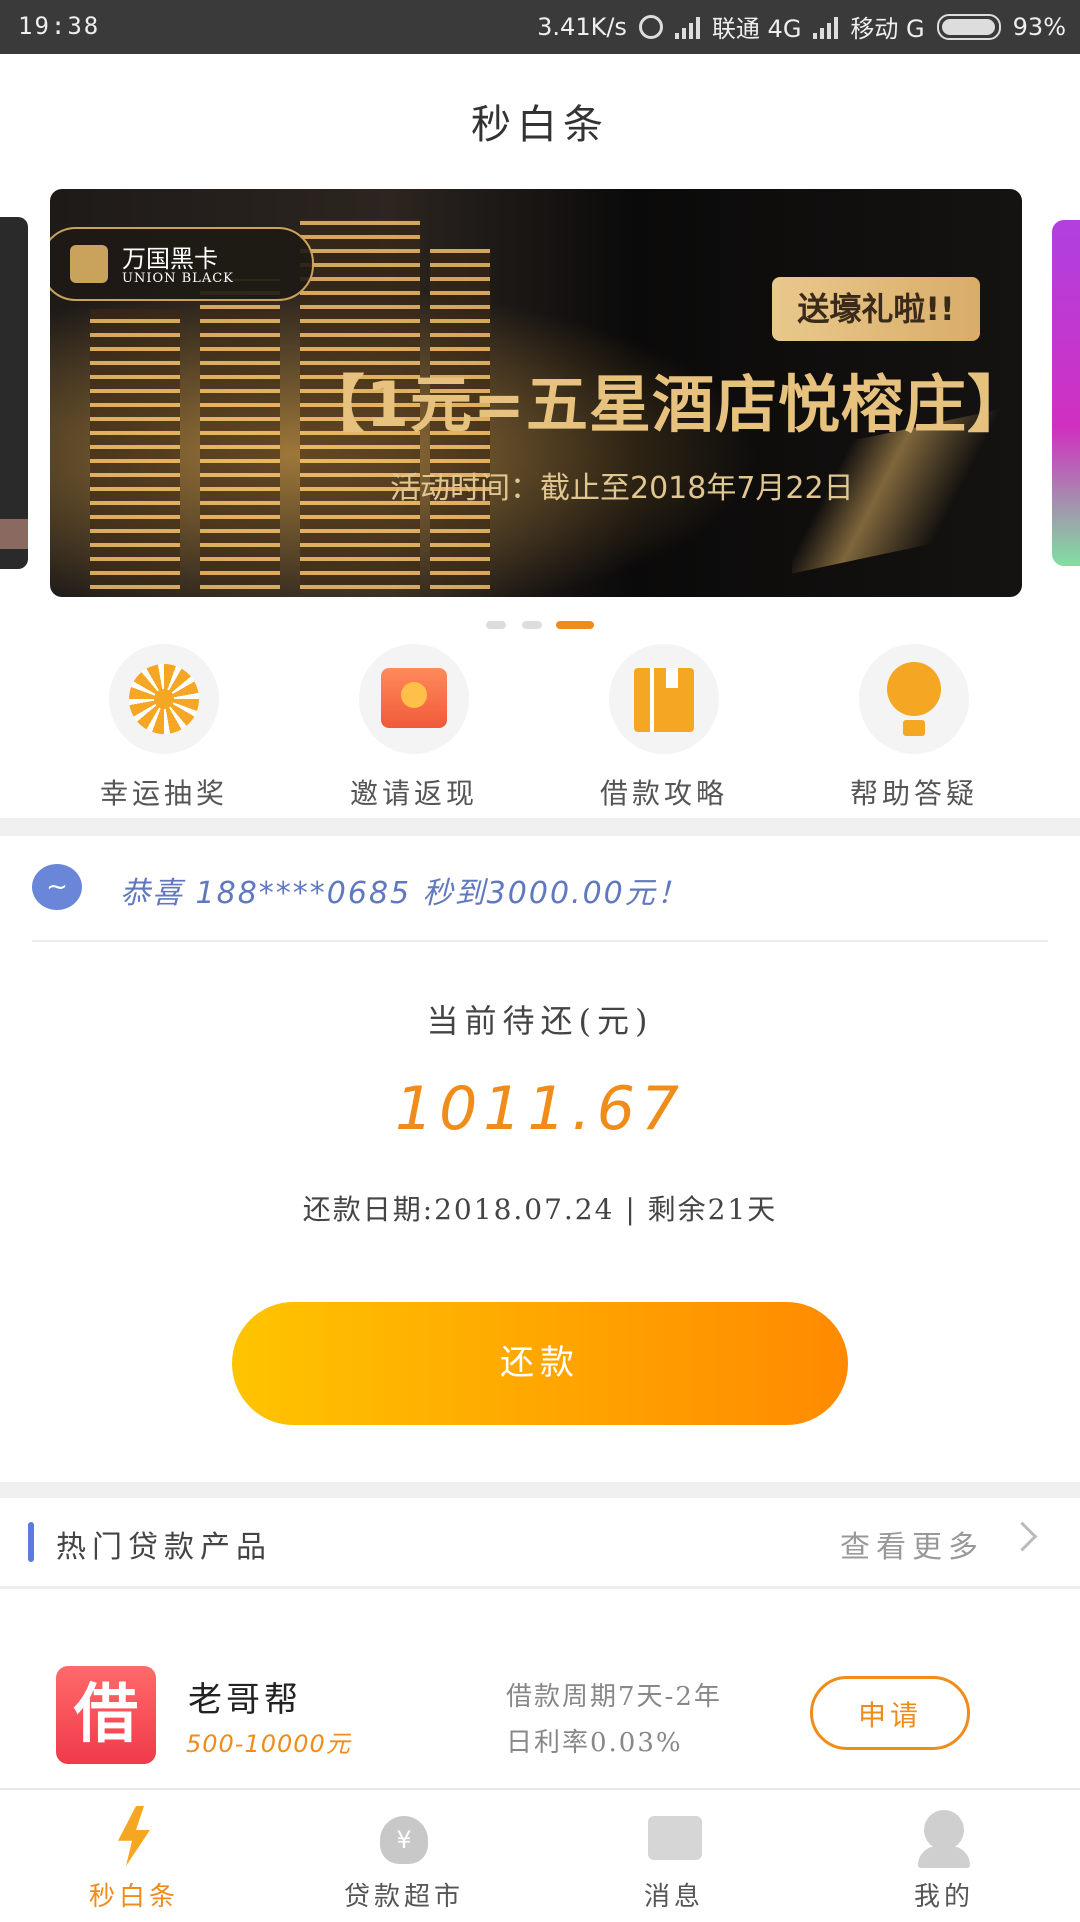 This screenshot has width=1080, height=1922. I want to click on view-more-link: 查看更多, so click(912, 1544).